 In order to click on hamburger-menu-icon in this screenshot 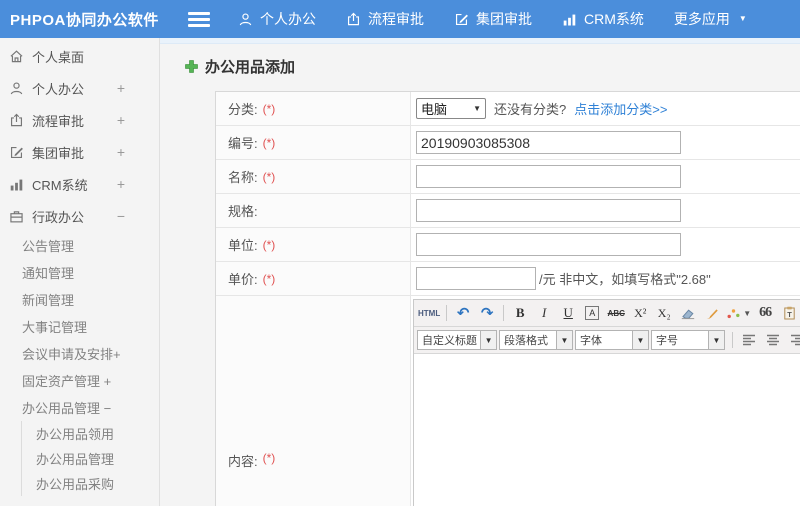, I will do `click(199, 19)`.